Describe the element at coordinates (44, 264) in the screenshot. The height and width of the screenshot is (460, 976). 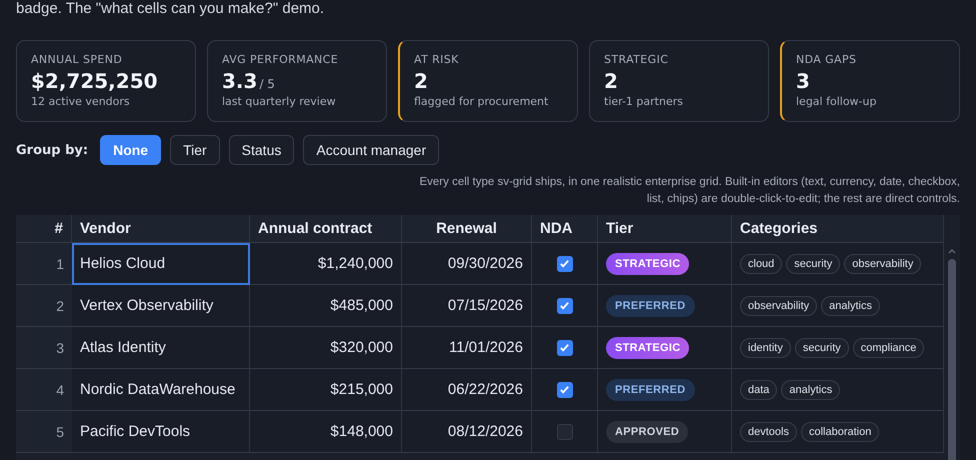
I see `row-number: 1` at that location.